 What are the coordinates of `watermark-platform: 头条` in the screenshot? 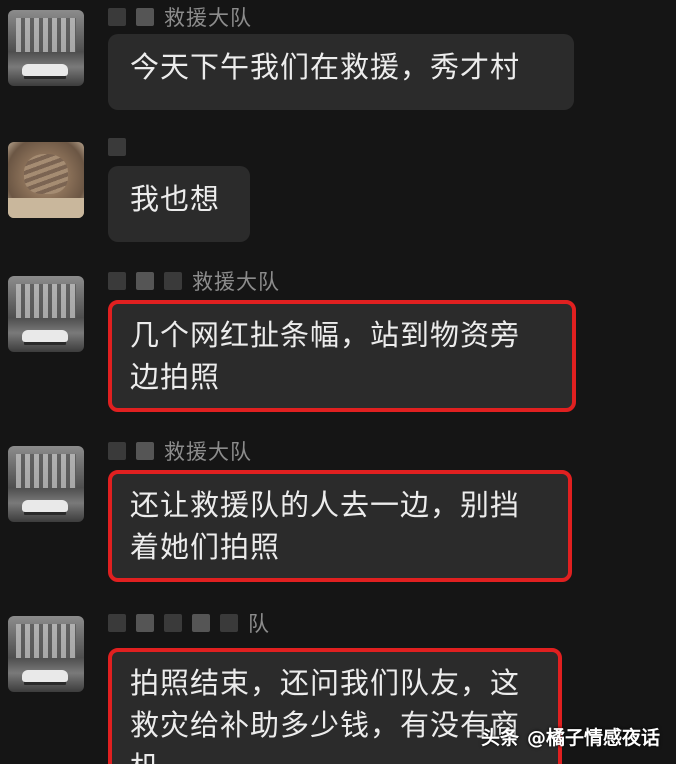 It's located at (499, 738).